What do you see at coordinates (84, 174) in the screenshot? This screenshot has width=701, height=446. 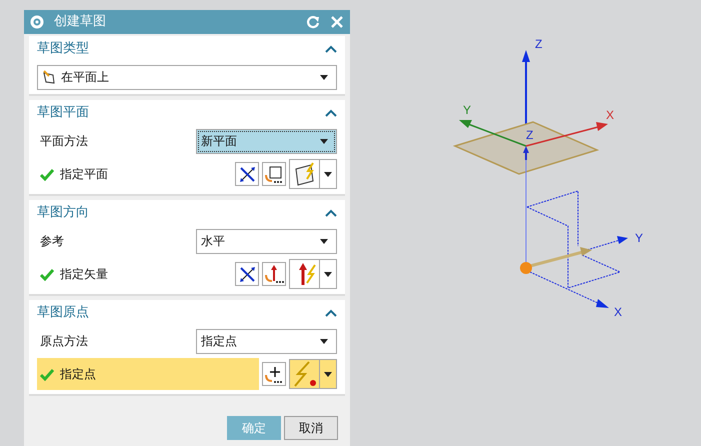 I see `action-label: 指定平面` at bounding box center [84, 174].